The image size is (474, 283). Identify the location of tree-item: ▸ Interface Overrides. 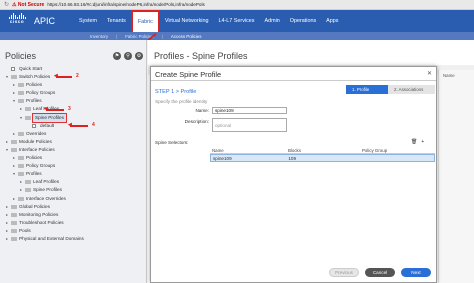
(73, 199).